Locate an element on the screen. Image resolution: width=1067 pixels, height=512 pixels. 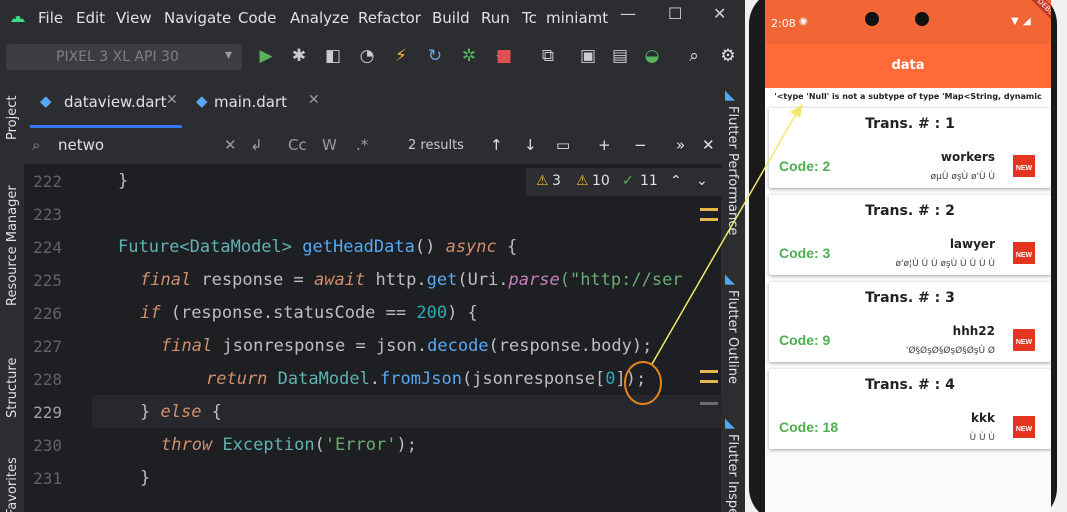
flutter-icon: ◣ is located at coordinates (730, 423).